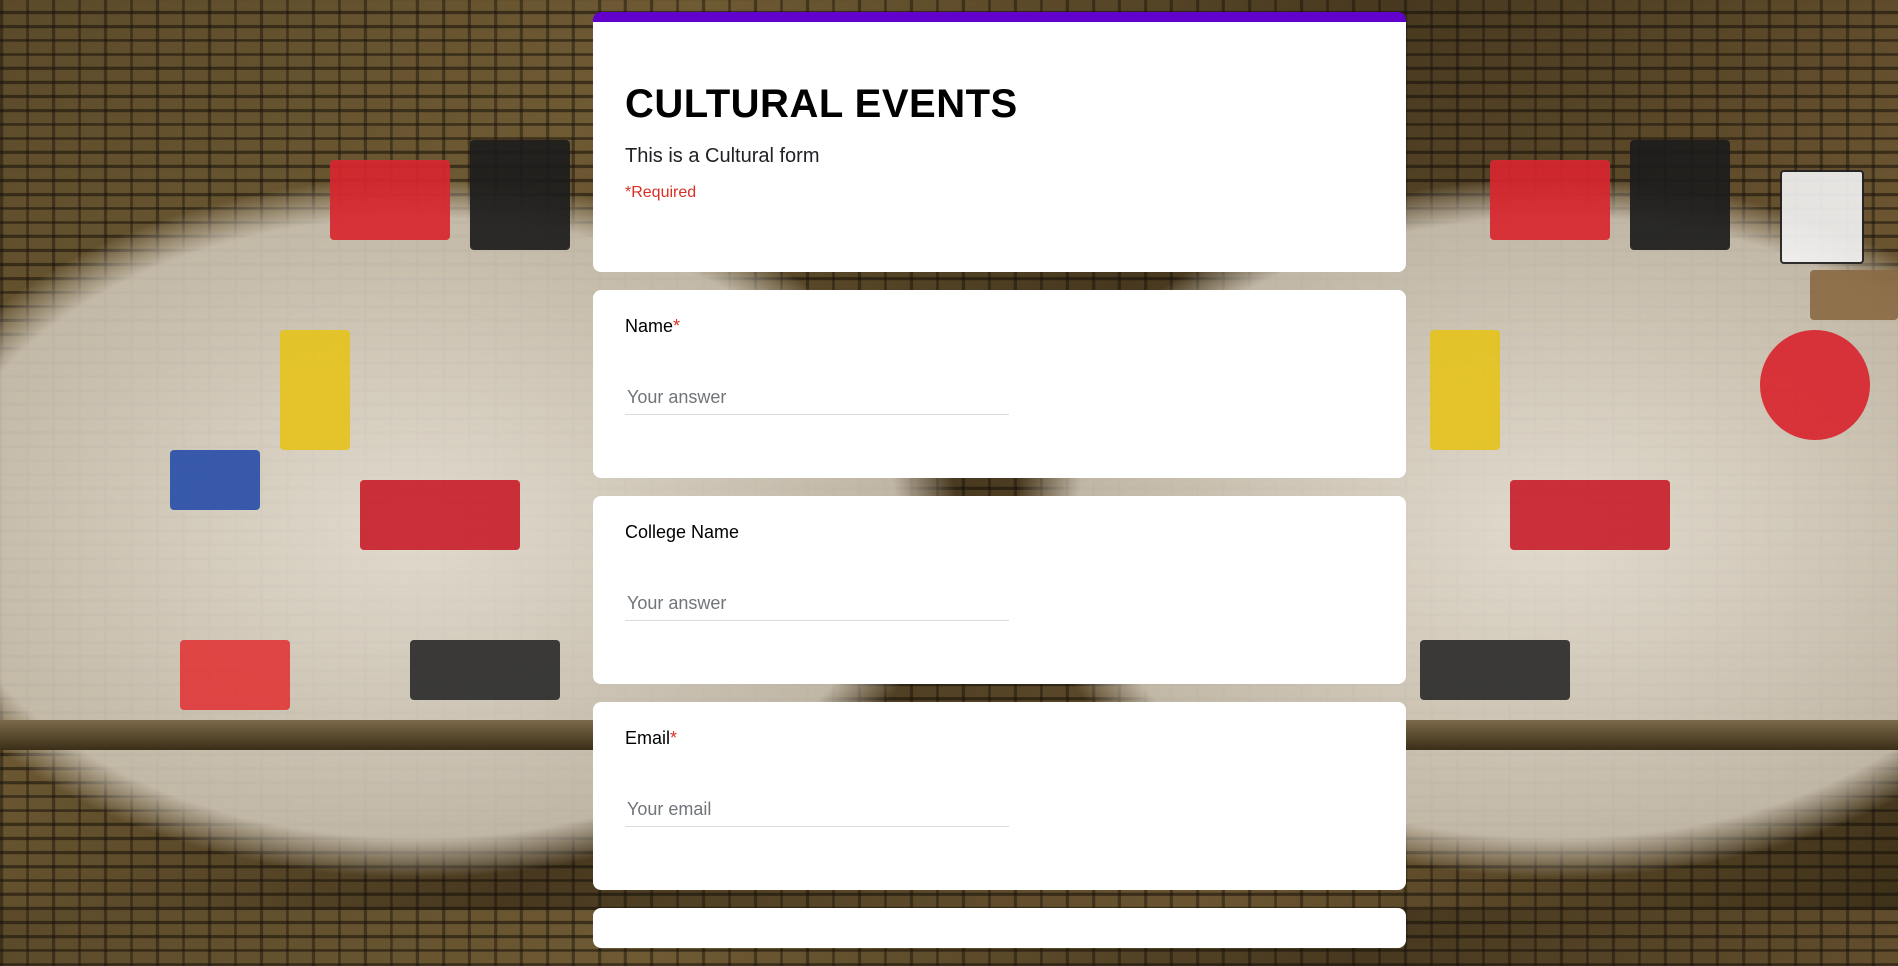  What do you see at coordinates (821, 104) in the screenshot?
I see `form-title: CULTURAL EVENTS` at bounding box center [821, 104].